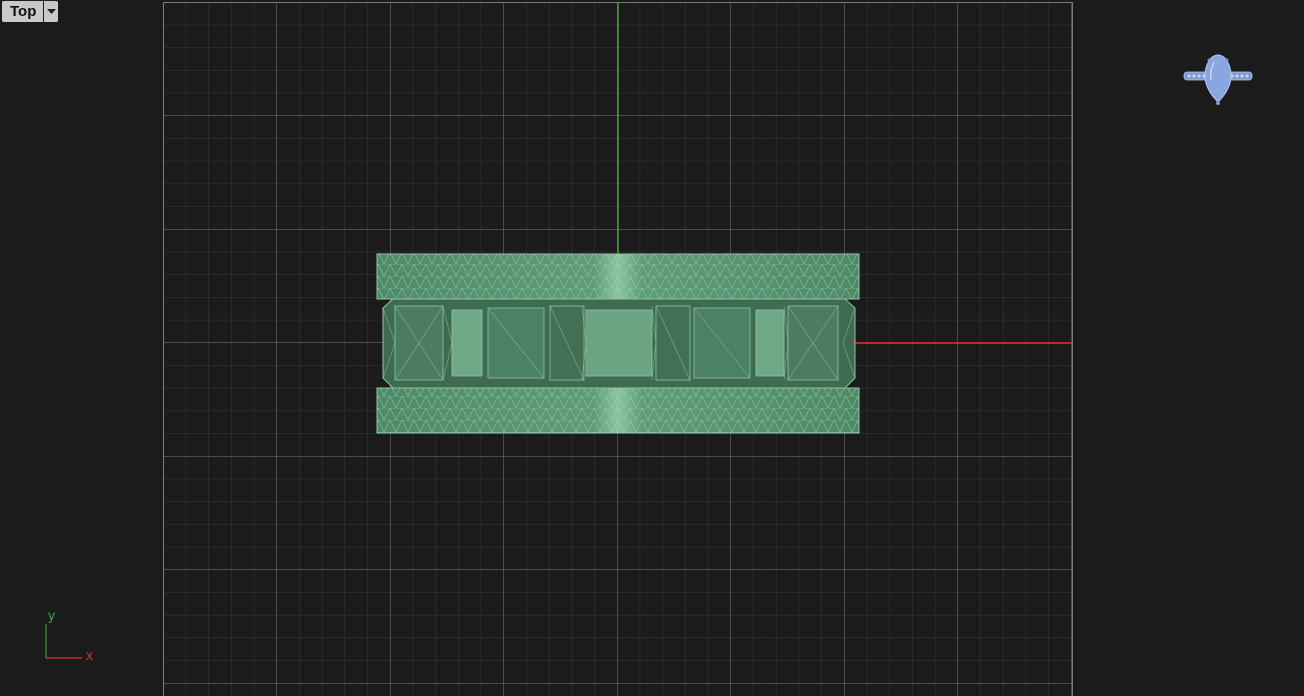  What do you see at coordinates (89, 655) in the screenshot?
I see `x-axis-label: x` at bounding box center [89, 655].